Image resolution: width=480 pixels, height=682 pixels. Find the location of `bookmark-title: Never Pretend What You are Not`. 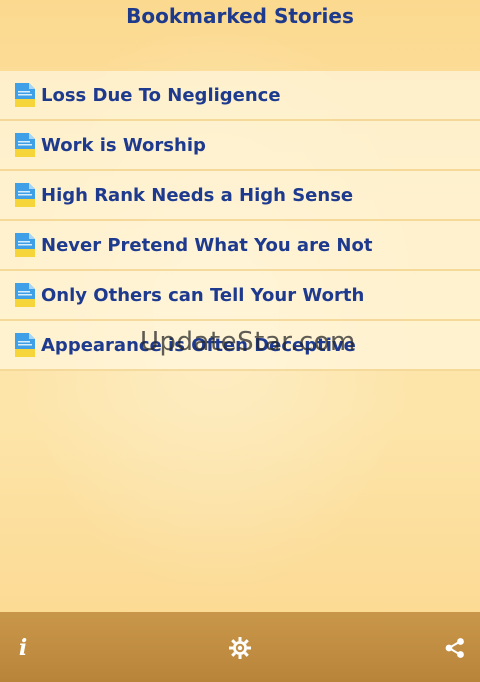

bookmark-title: Never Pretend What You are Not is located at coordinates (207, 245).